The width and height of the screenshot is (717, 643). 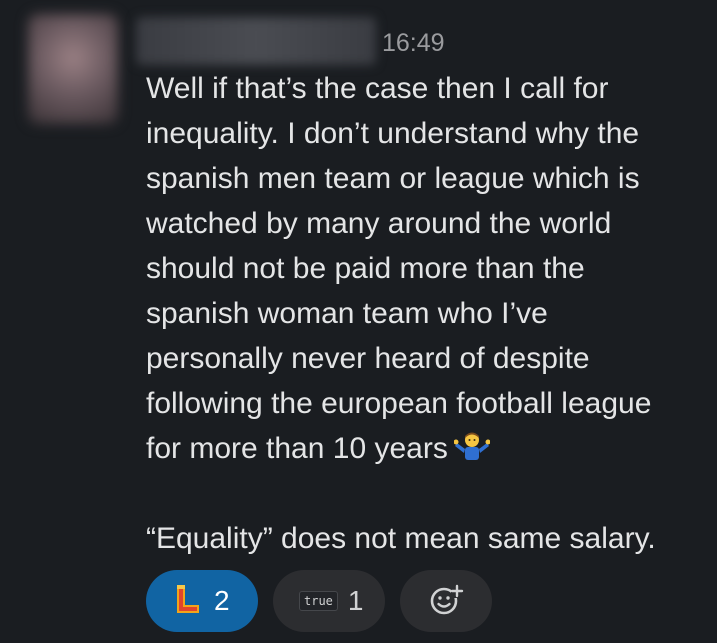 I want to click on sender-name-redacted, so click(x=256, y=41).